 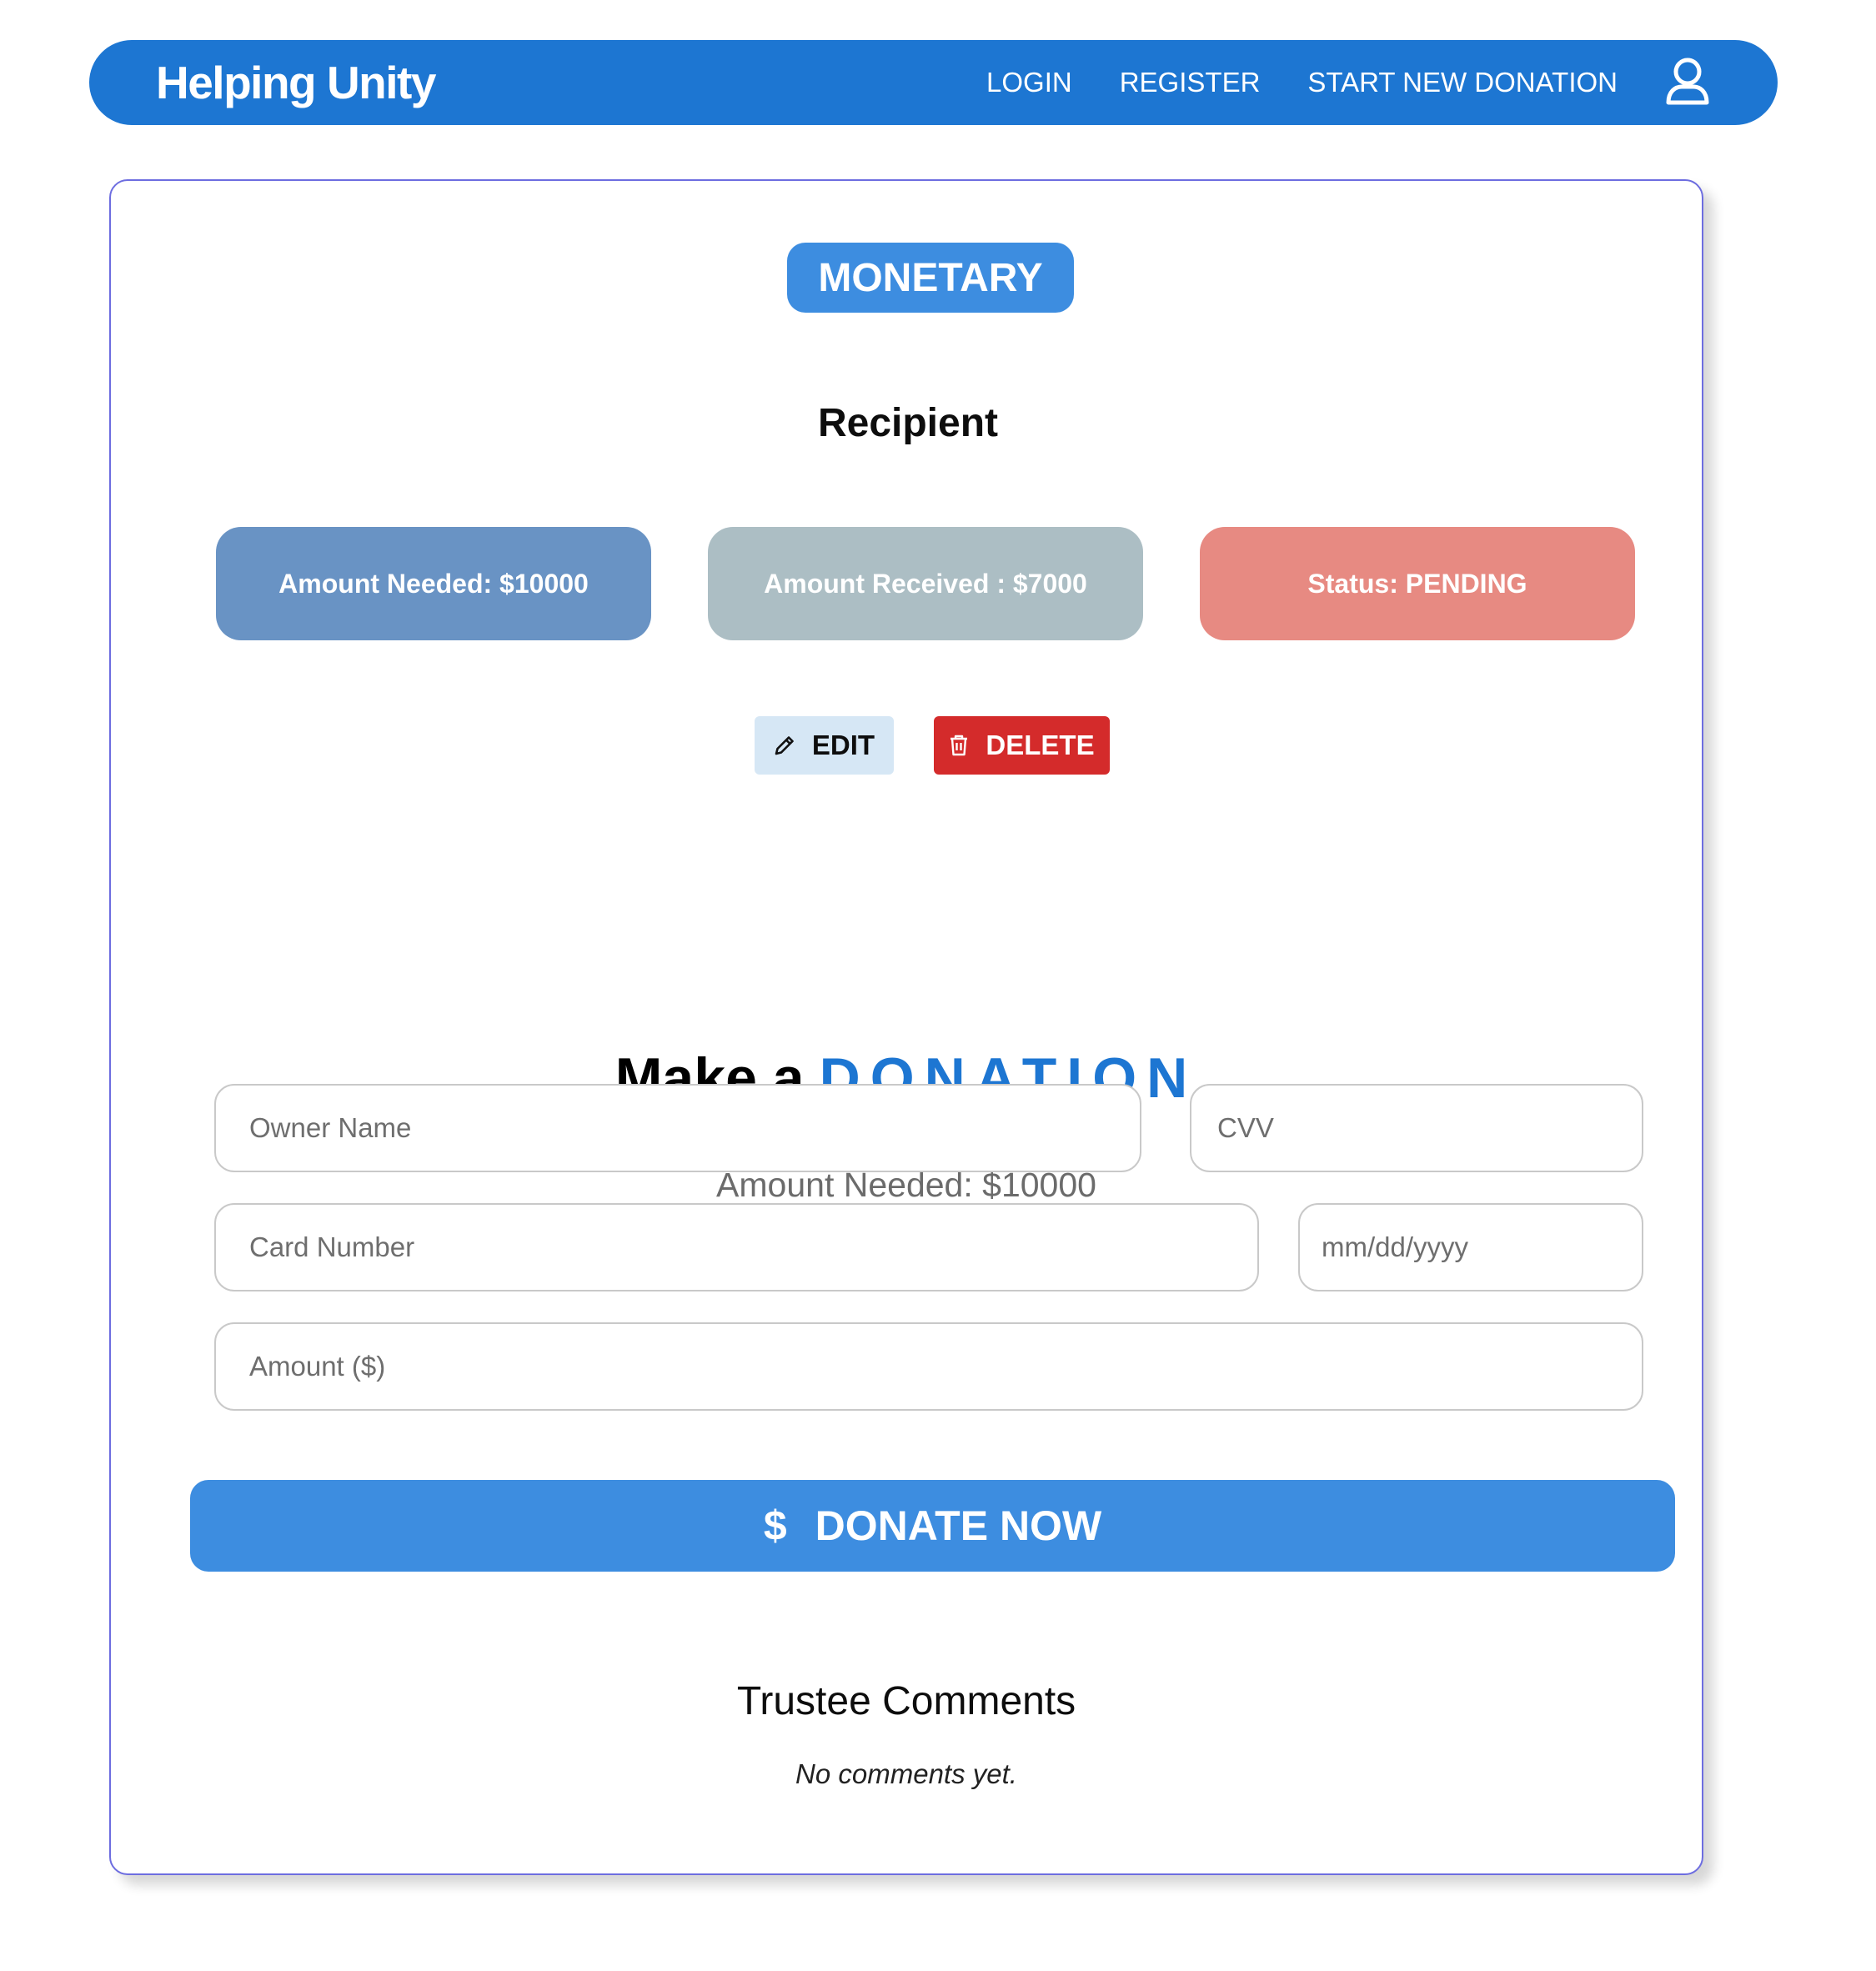 I want to click on cvv-input, so click(x=1416, y=1128).